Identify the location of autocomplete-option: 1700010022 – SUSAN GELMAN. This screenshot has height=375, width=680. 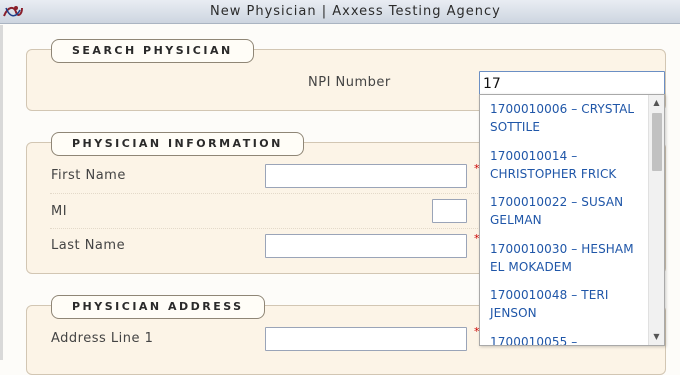
(564, 211).